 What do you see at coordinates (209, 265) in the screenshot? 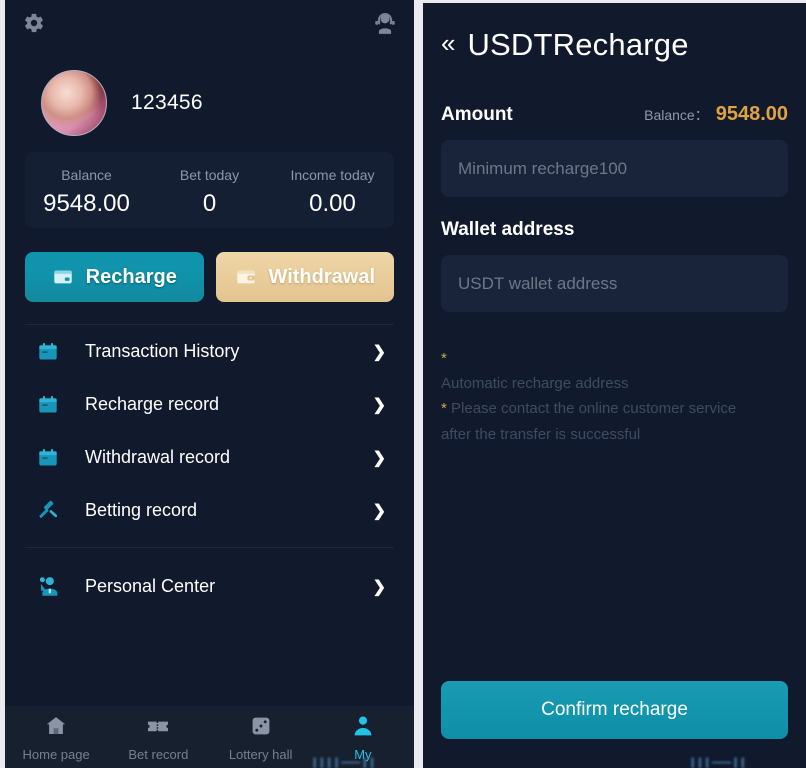
I see `action-buttons: Recharge Withdrawal` at bounding box center [209, 265].